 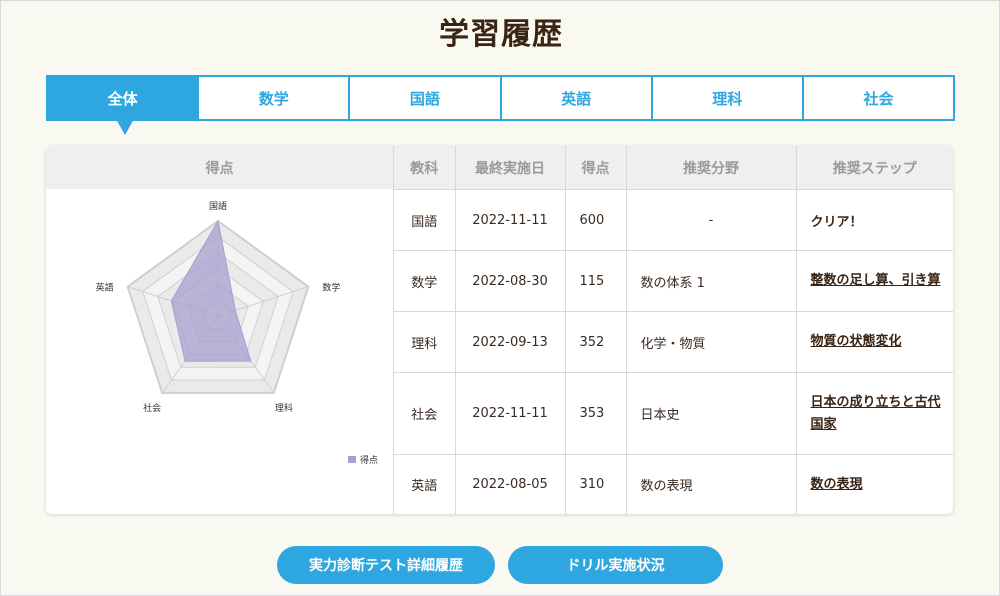 What do you see at coordinates (874, 168) in the screenshot?
I see `col-recommended-step: 推奨ステップ` at bounding box center [874, 168].